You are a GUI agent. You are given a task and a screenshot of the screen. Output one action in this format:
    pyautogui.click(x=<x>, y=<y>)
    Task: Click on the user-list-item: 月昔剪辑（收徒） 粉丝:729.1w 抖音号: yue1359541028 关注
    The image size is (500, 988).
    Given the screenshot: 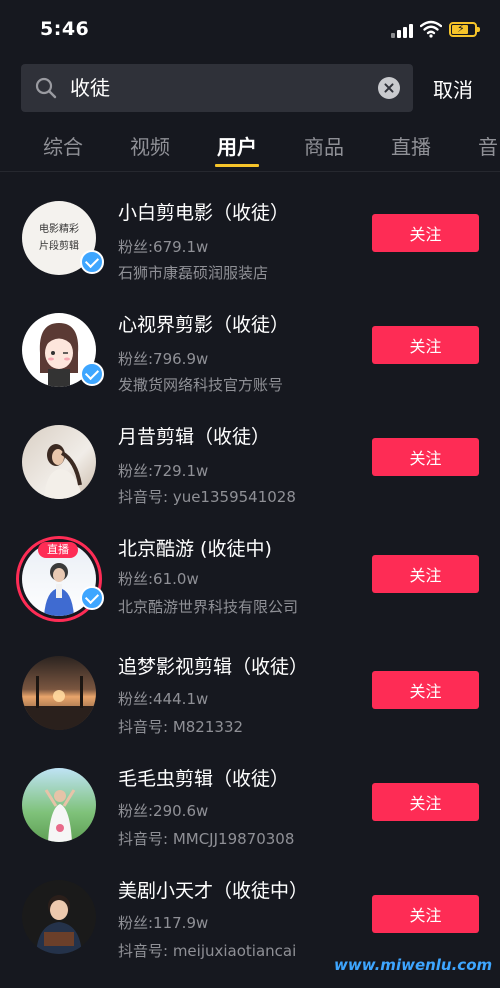 What is the action you would take?
    pyautogui.click(x=250, y=470)
    